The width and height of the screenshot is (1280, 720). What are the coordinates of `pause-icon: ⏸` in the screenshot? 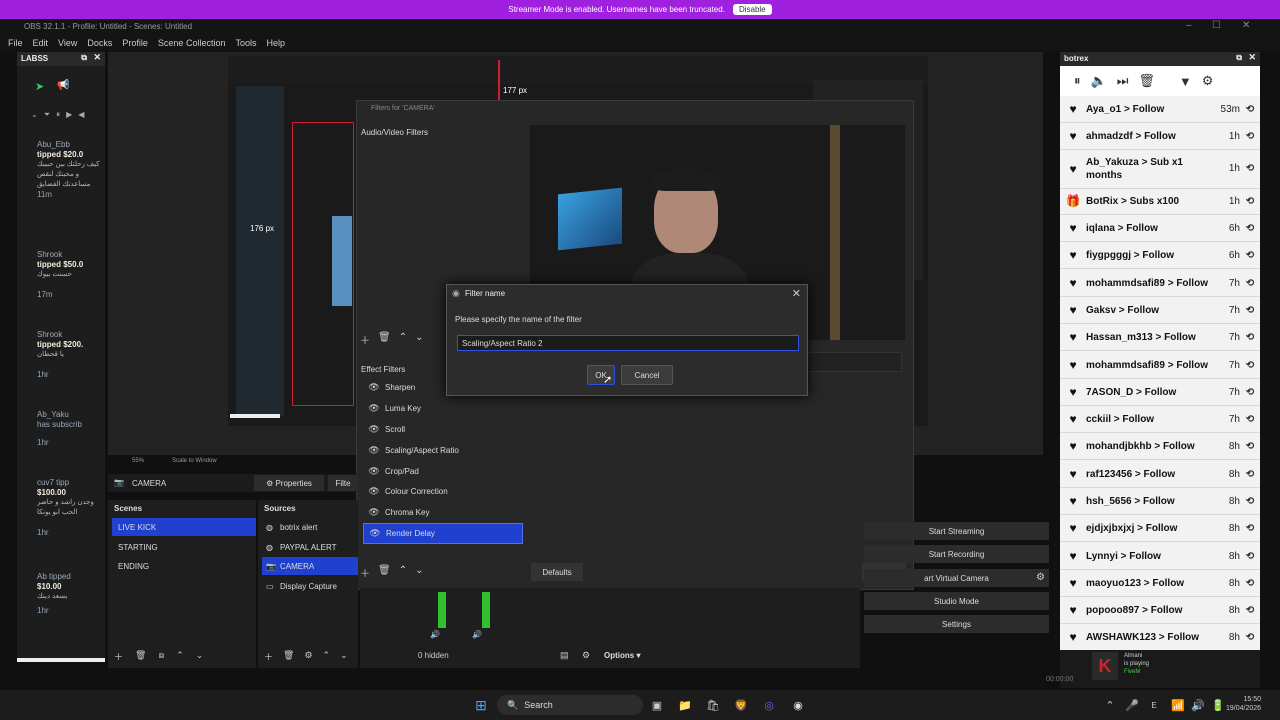 It's located at (1077, 81).